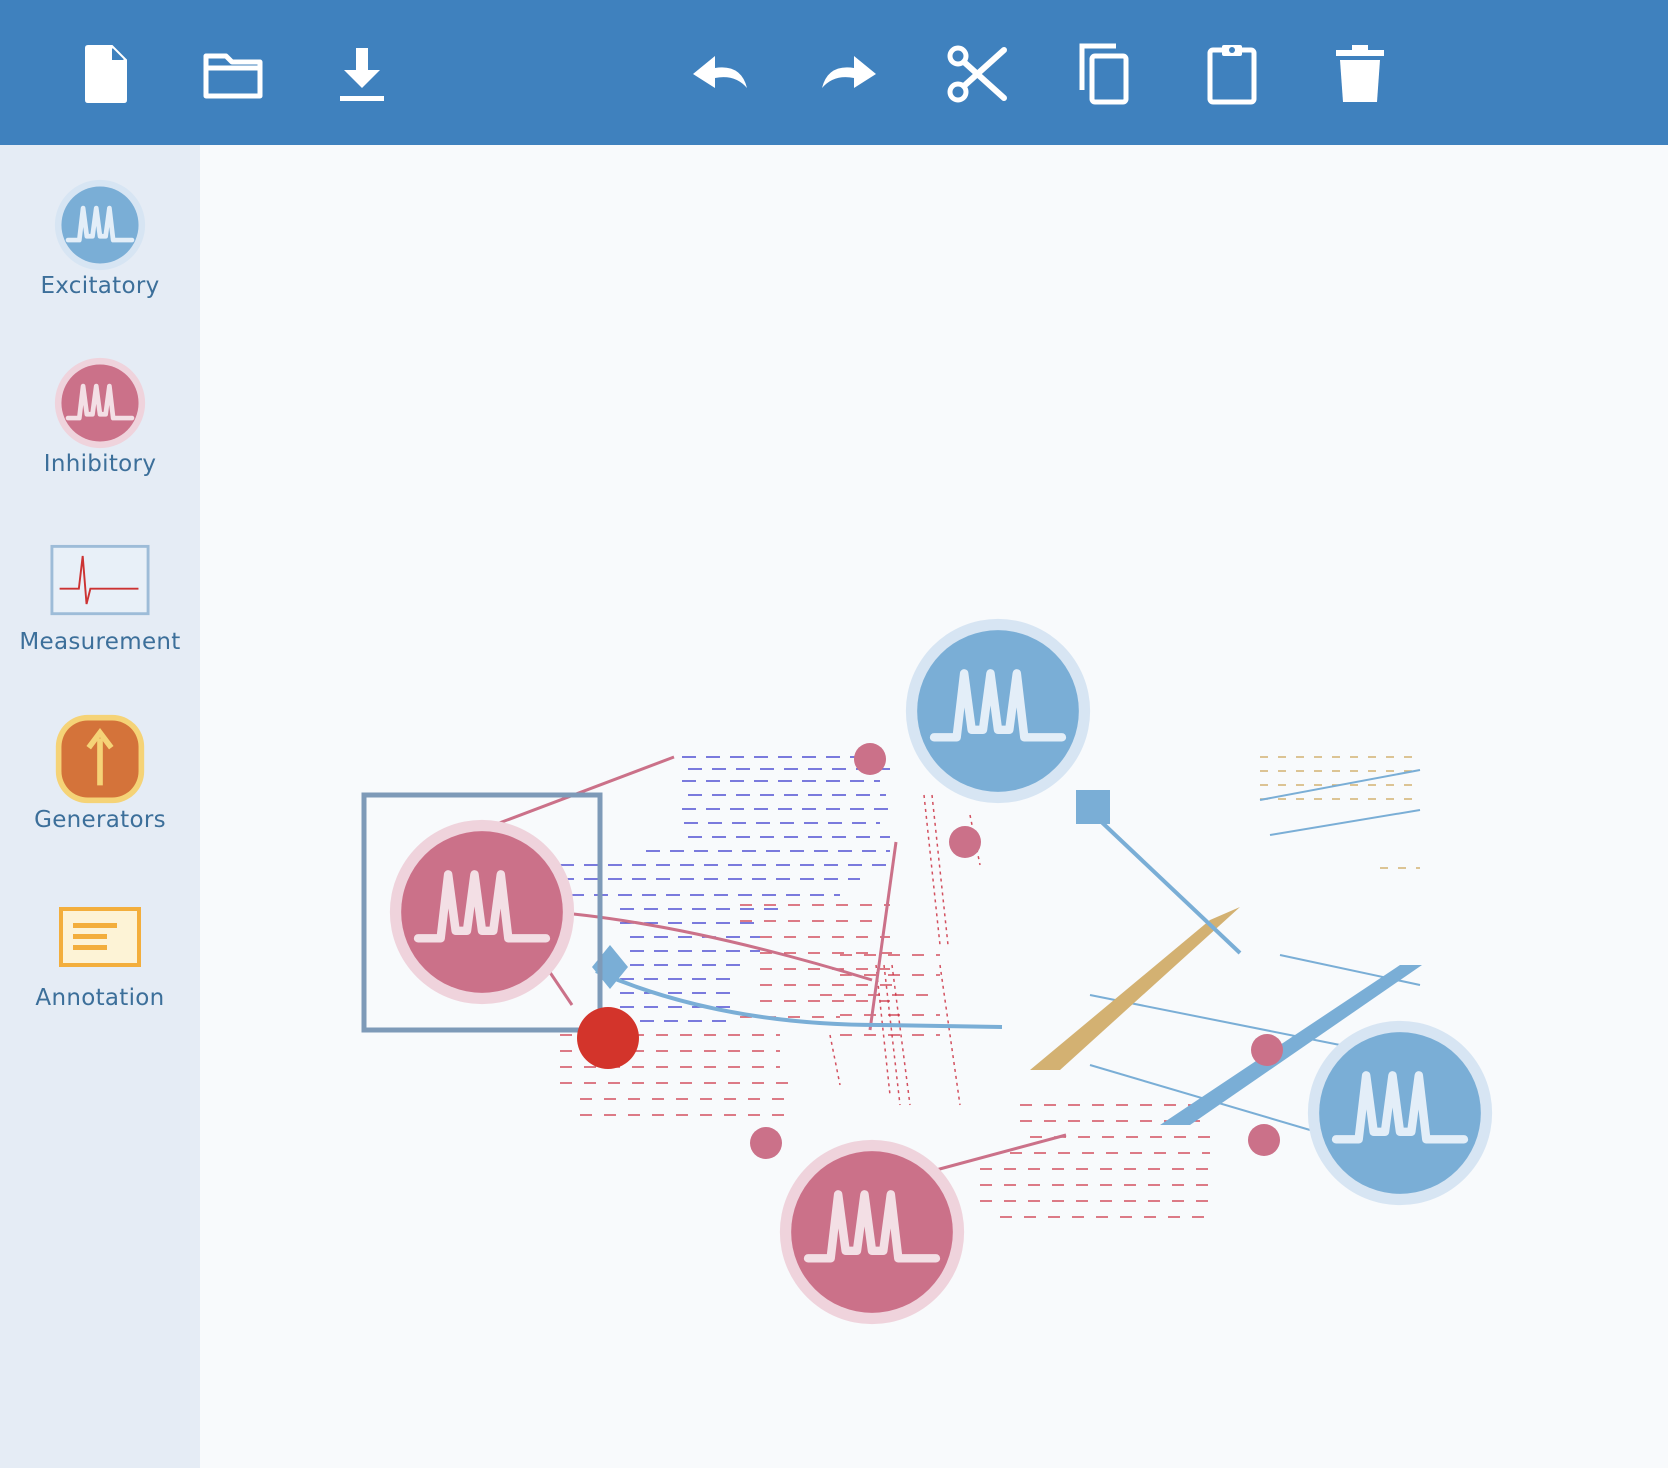 The image size is (1668, 1468). I want to click on palette-item-annotation: Annotation, so click(100, 942).